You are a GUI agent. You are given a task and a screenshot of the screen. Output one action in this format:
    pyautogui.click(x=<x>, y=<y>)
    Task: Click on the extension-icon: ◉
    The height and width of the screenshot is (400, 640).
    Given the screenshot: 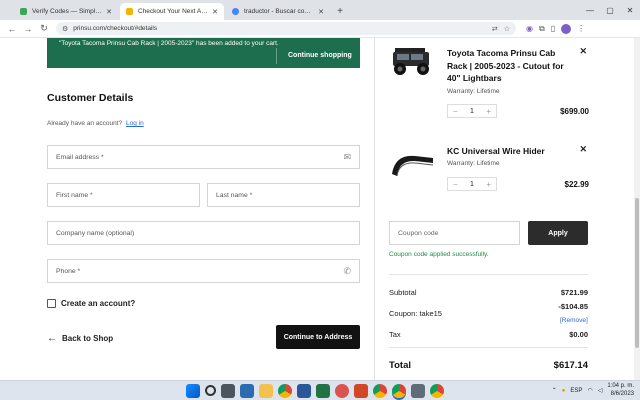 What is the action you would take?
    pyautogui.click(x=529, y=28)
    